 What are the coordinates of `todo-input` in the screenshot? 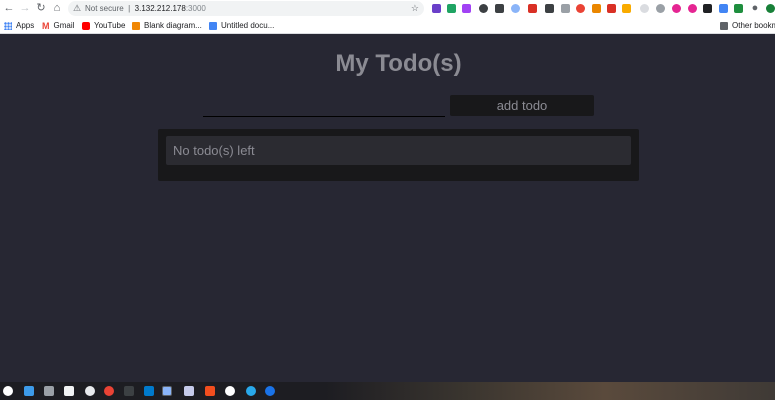 It's located at (324, 107).